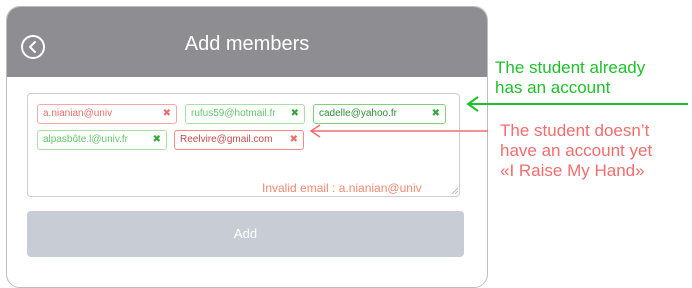 This screenshot has height=288, width=692. What do you see at coordinates (553, 87) in the screenshot?
I see `note-line: has an account` at bounding box center [553, 87].